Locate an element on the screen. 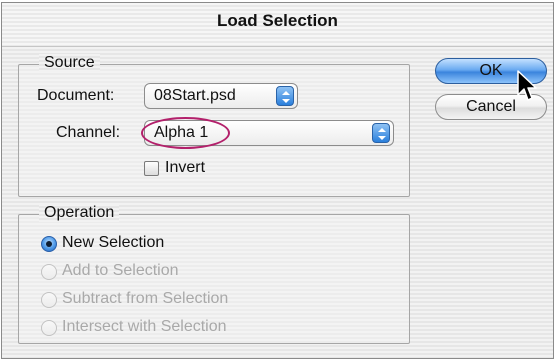  channel-label: Channel: is located at coordinates (88, 132).